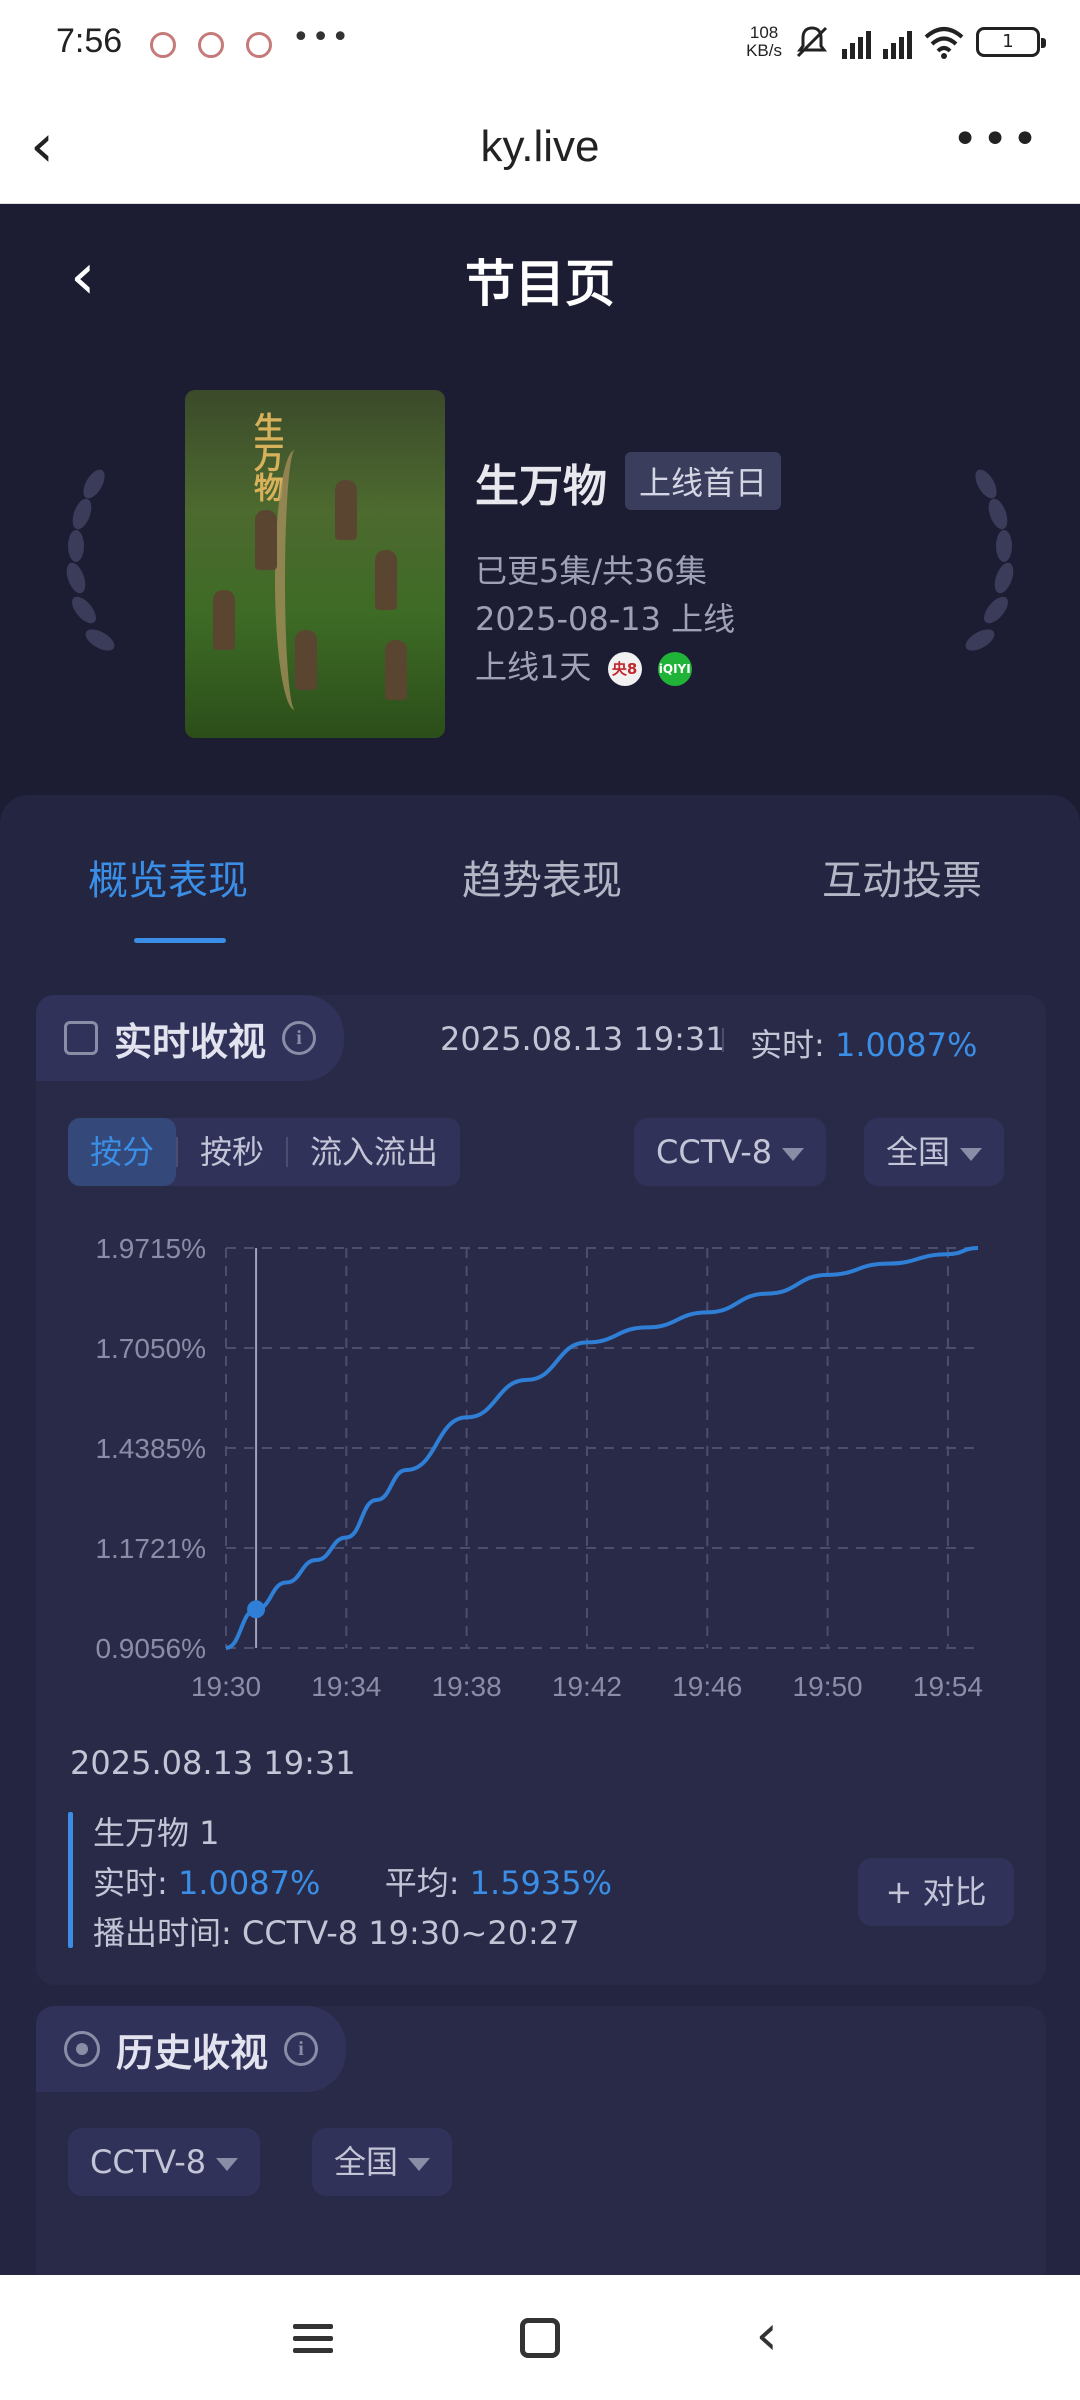 The height and width of the screenshot is (2400, 1080). I want to click on x-tick-label: 19:38, so click(467, 1686).